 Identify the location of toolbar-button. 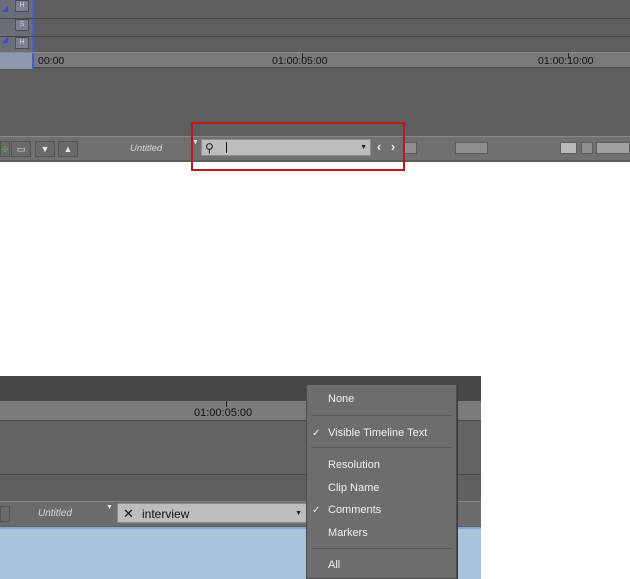
(5, 514).